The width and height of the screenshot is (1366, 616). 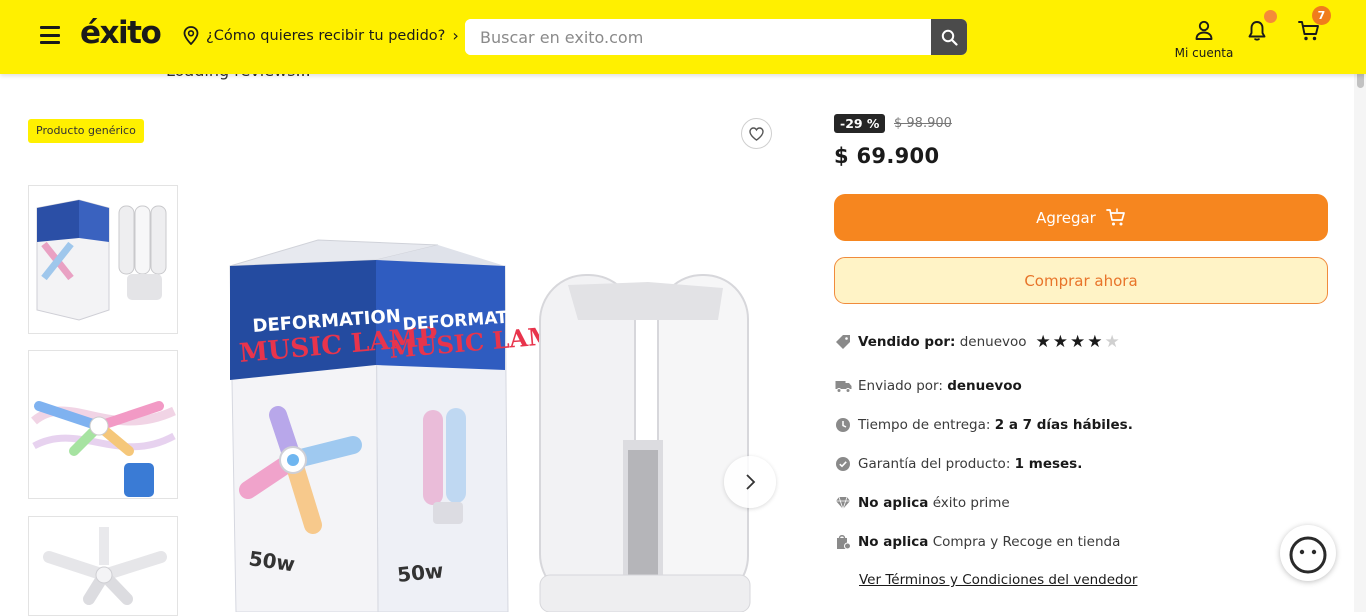 I want to click on user-icon, so click(x=1204, y=30).